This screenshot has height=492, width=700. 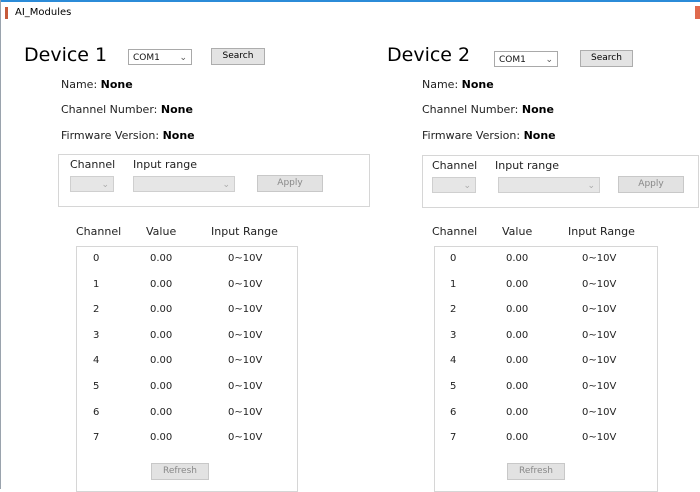 I want to click on device-2-title: Device 2, so click(x=429, y=55).